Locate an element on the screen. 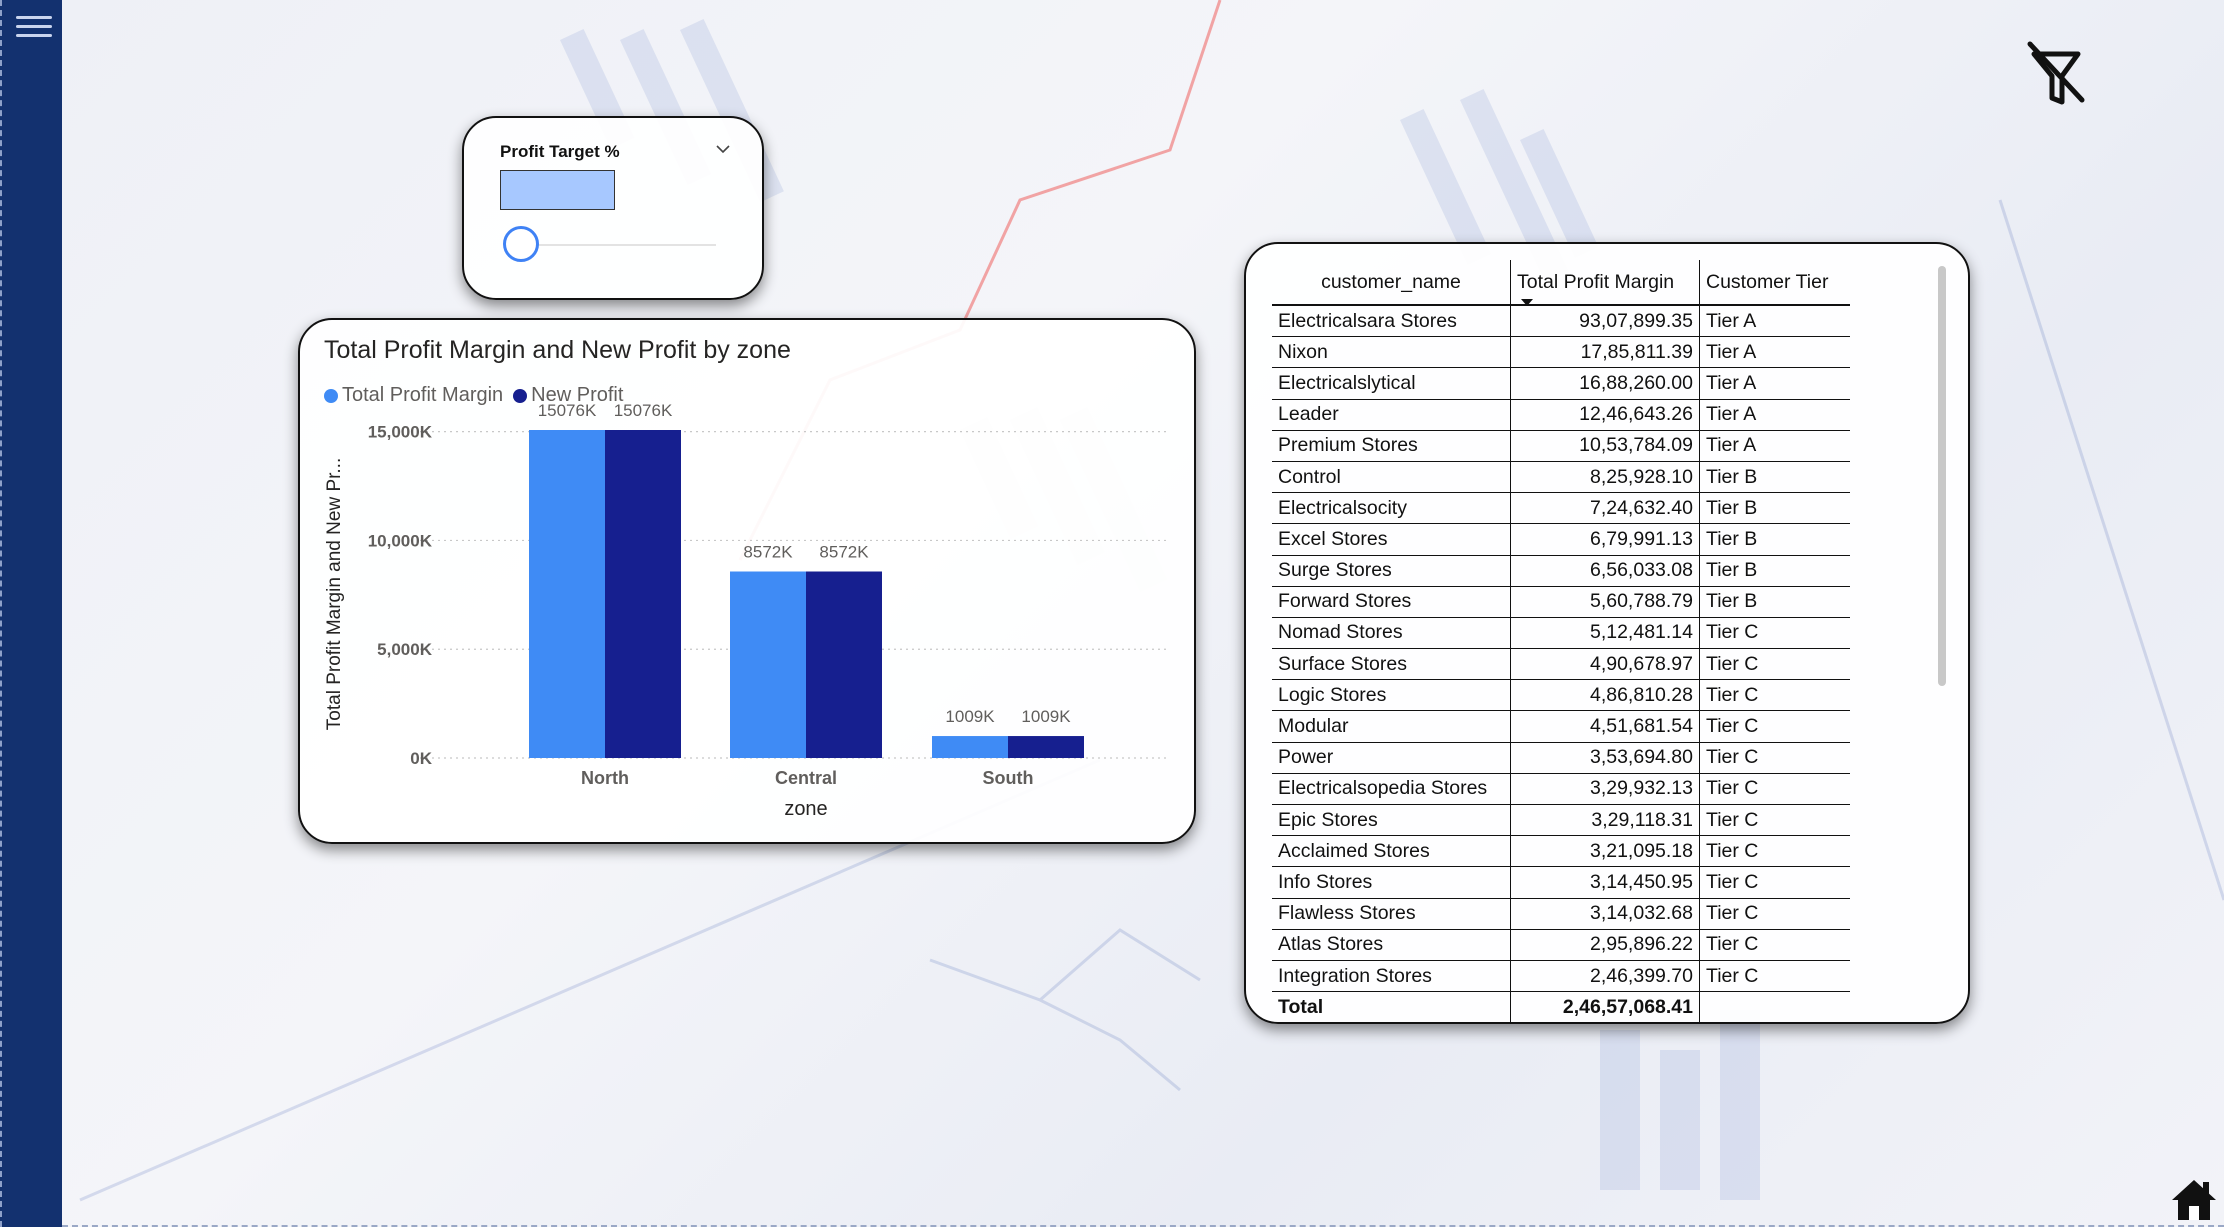 The width and height of the screenshot is (2224, 1227). cell-customer-name: Premium Stores is located at coordinates (1391, 446).